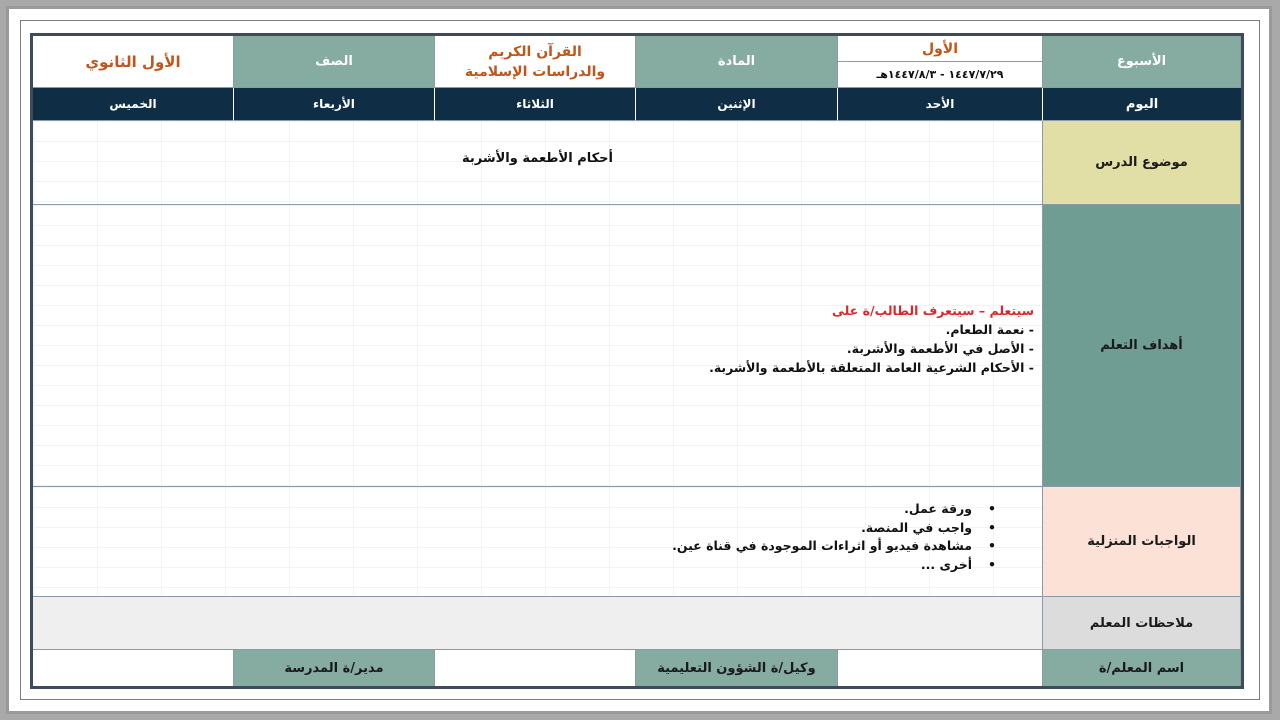 This screenshot has width=1280, height=720. I want to click on week-value: الأول, so click(940, 49).